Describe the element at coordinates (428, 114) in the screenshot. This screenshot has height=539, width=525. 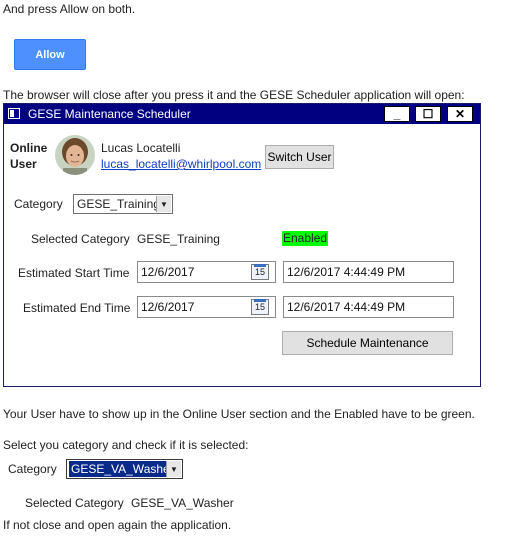
I see `maximize-button: ☐` at that location.